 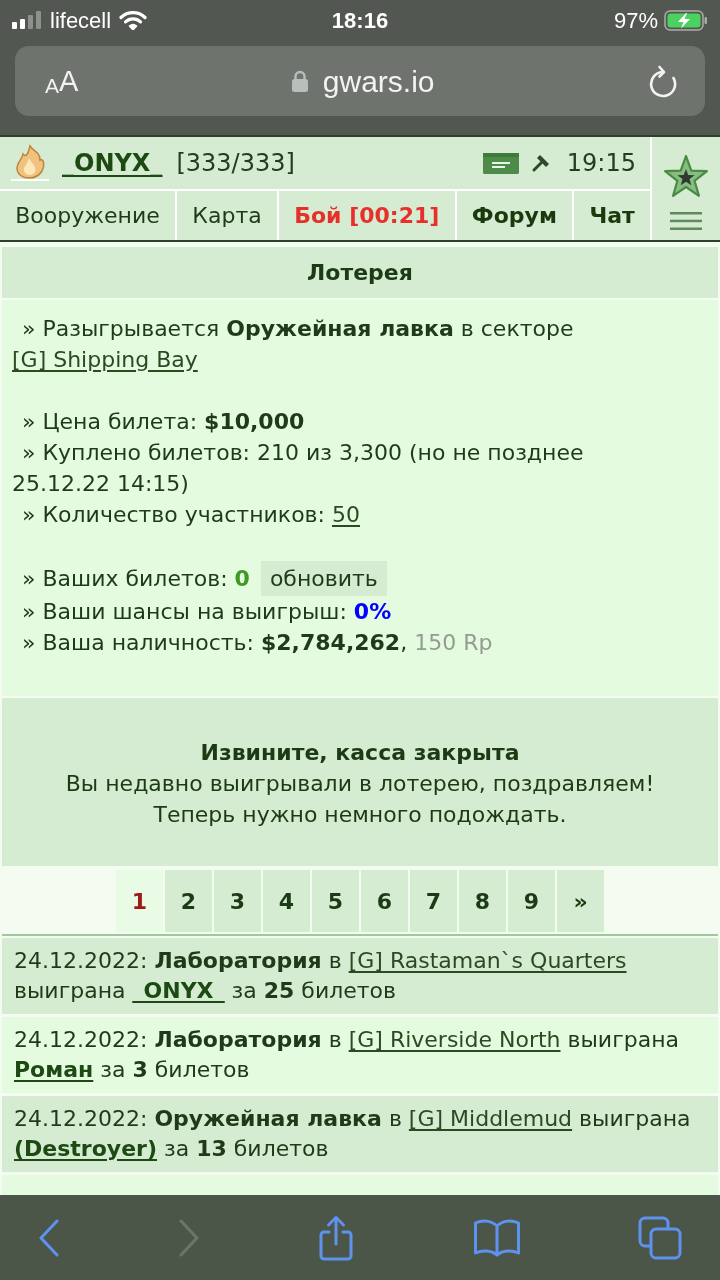 What do you see at coordinates (360, 20) in the screenshot?
I see `clock-time: 18:16` at bounding box center [360, 20].